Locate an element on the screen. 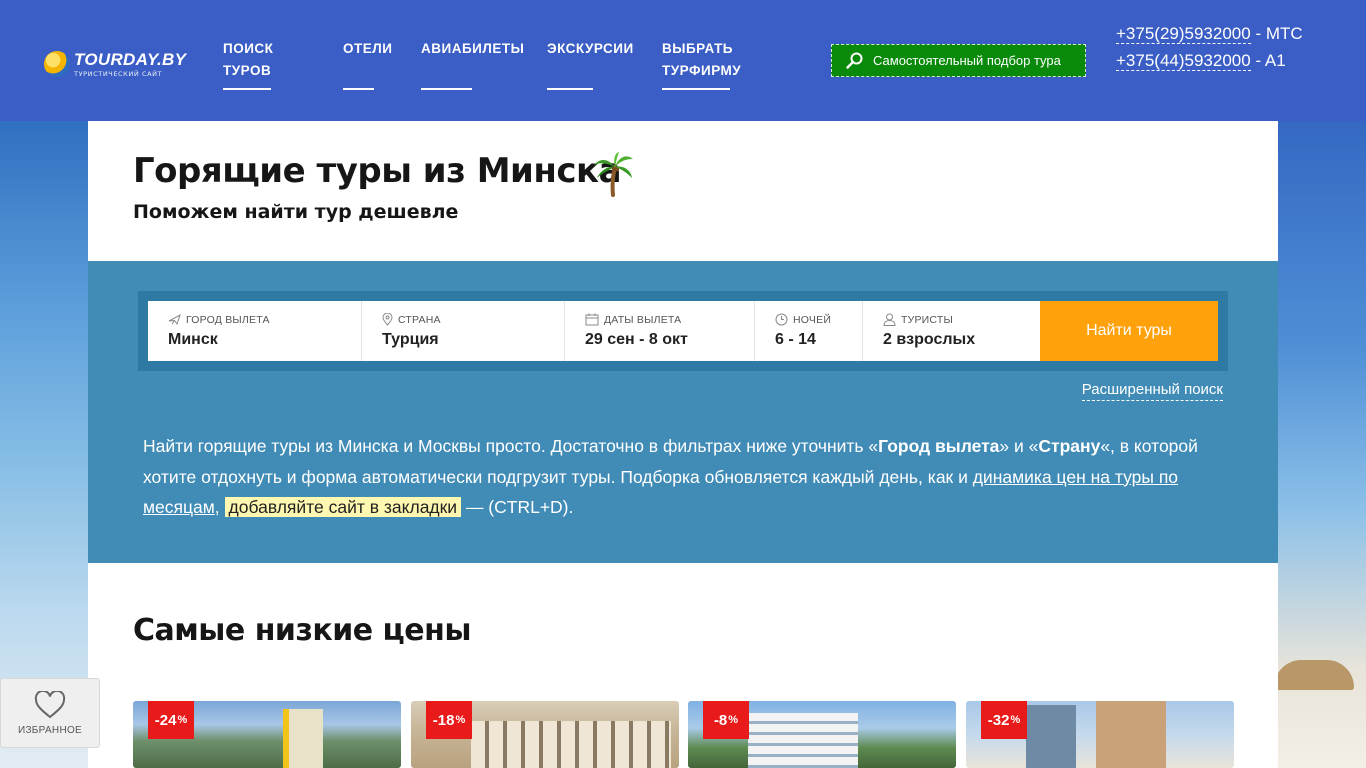  departure-dates-field: ДАТЫ ВЫЛЕТА 29 сен - 8 окт is located at coordinates (660, 331).